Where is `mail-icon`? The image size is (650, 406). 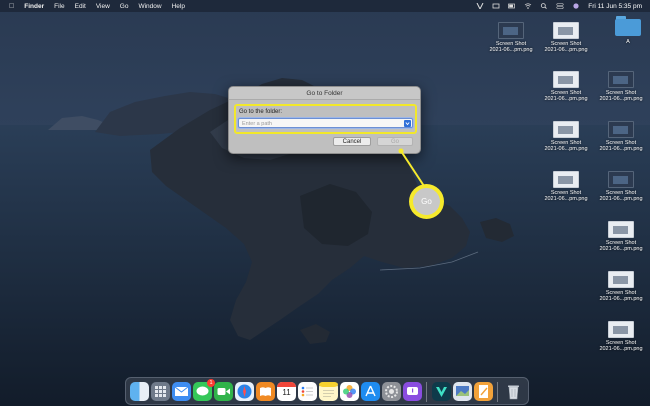
mail-icon is located at coordinates (181, 391).